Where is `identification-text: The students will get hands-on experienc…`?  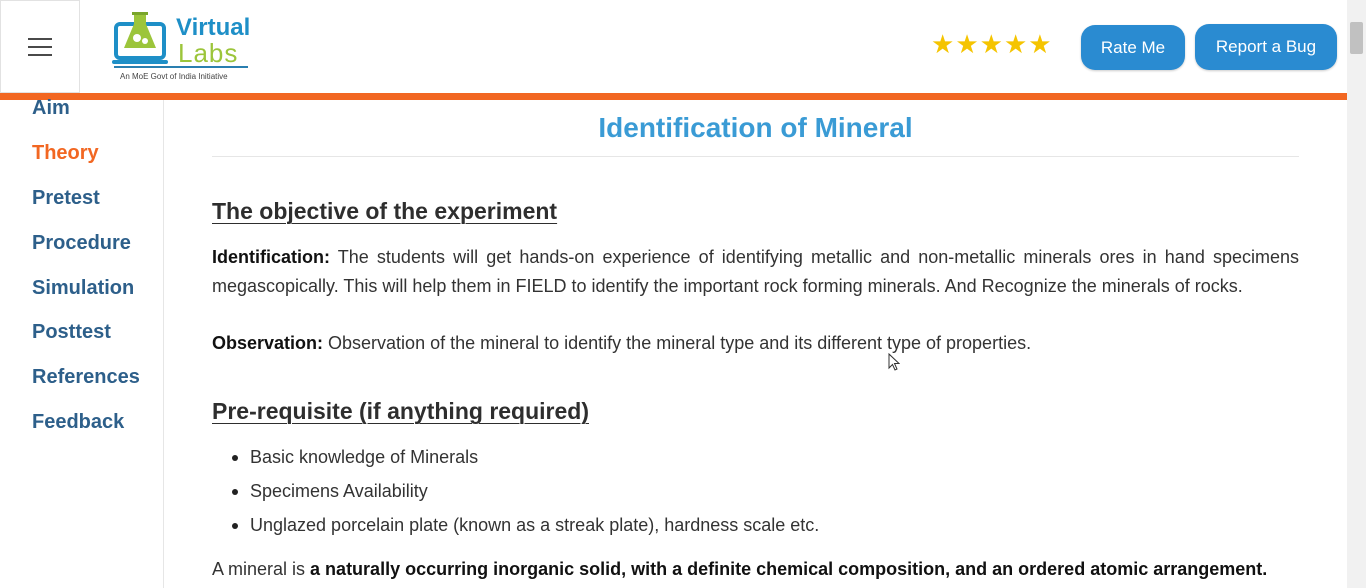
identification-text: The students will get hands-on experienc… is located at coordinates (755, 271).